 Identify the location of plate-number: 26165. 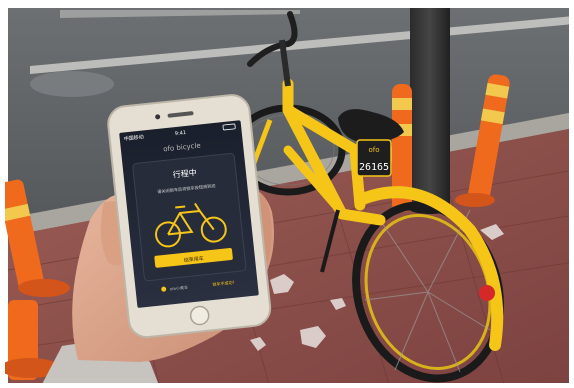
(374, 167).